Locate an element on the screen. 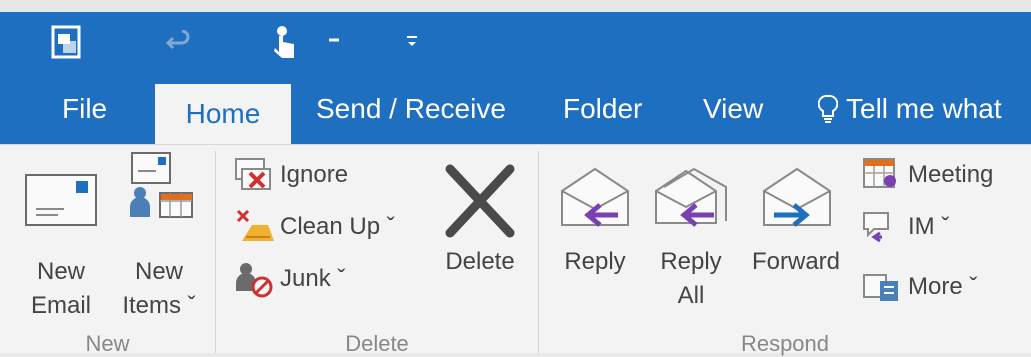  clean-up-label: Clean Up ˇ is located at coordinates (337, 226).